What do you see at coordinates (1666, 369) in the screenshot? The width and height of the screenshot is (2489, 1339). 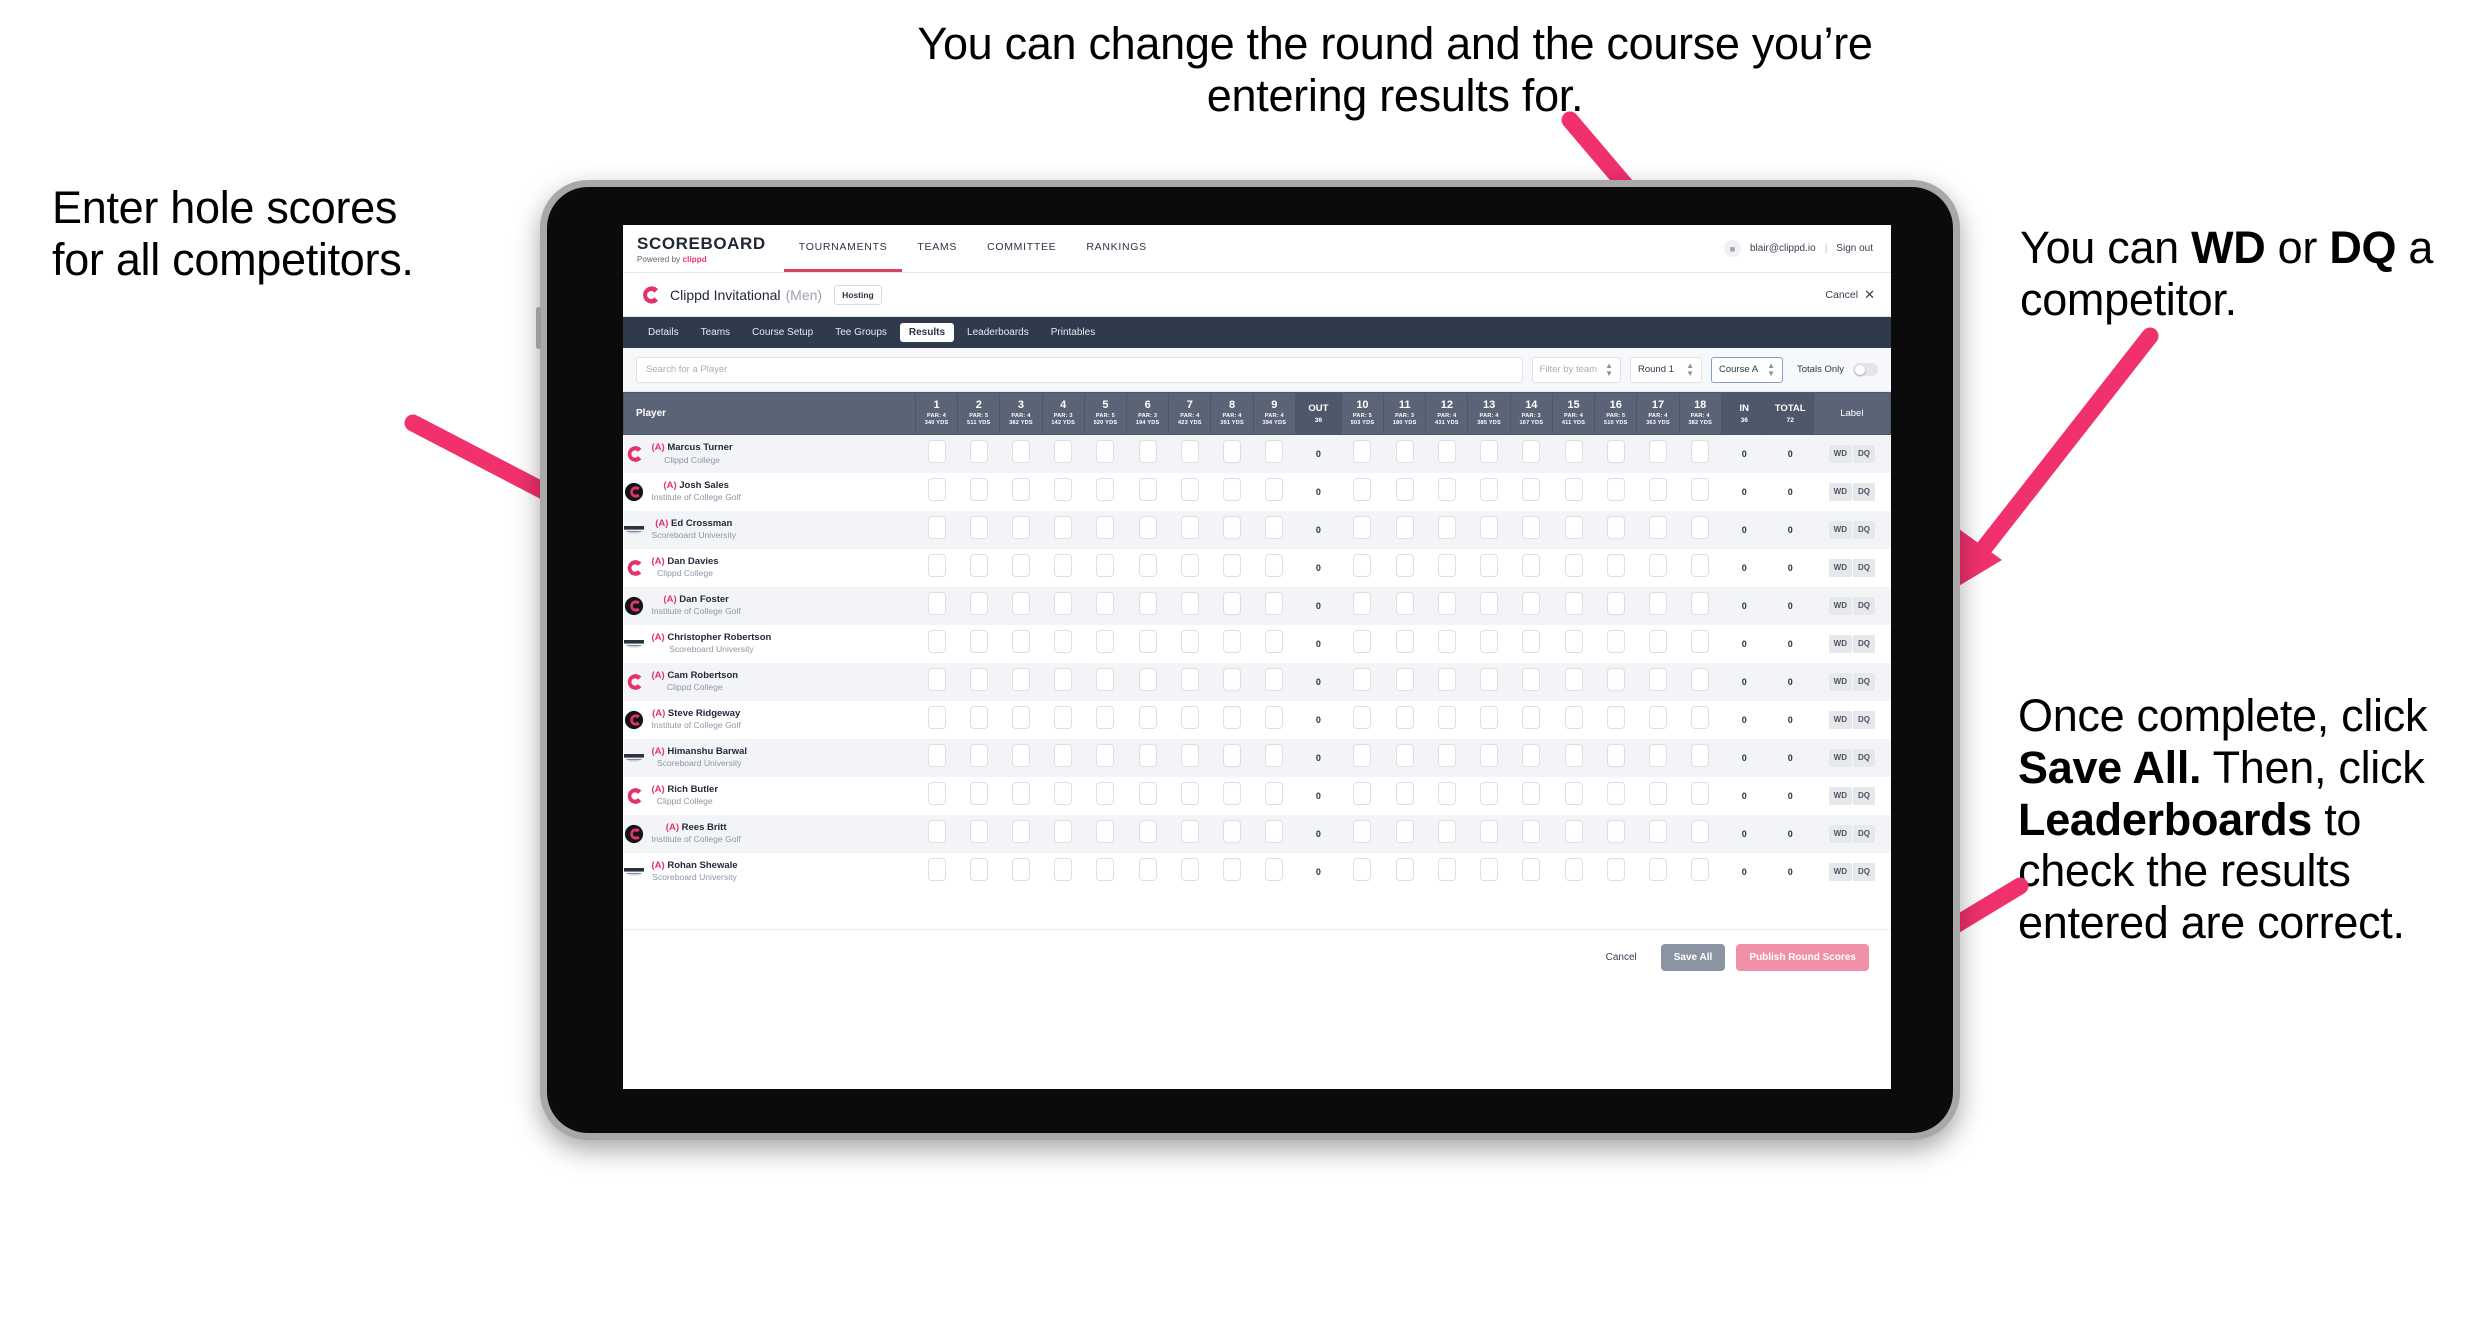 I see `round-select: Round 1 ▲ ▼` at bounding box center [1666, 369].